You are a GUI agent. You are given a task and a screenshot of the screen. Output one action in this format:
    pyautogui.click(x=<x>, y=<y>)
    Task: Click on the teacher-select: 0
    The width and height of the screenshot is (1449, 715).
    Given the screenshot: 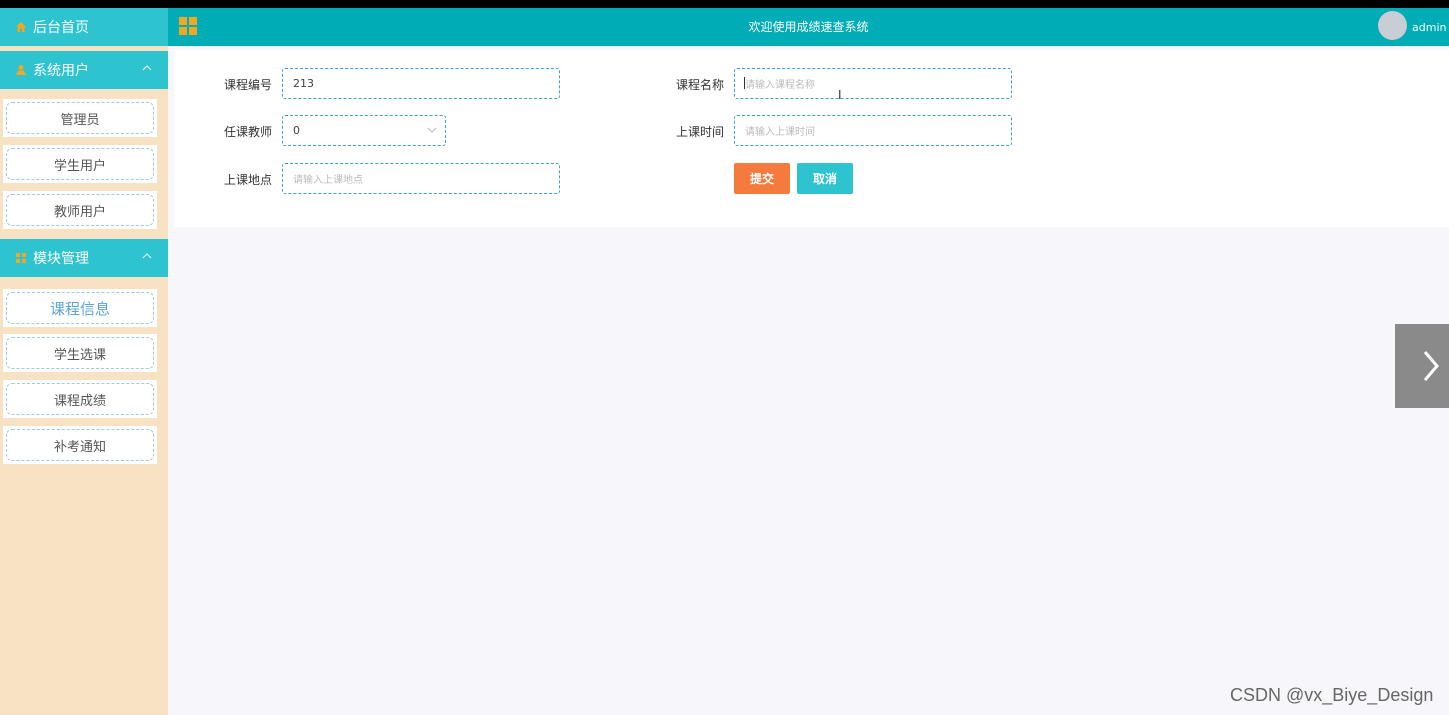 What is the action you would take?
    pyautogui.click(x=364, y=130)
    